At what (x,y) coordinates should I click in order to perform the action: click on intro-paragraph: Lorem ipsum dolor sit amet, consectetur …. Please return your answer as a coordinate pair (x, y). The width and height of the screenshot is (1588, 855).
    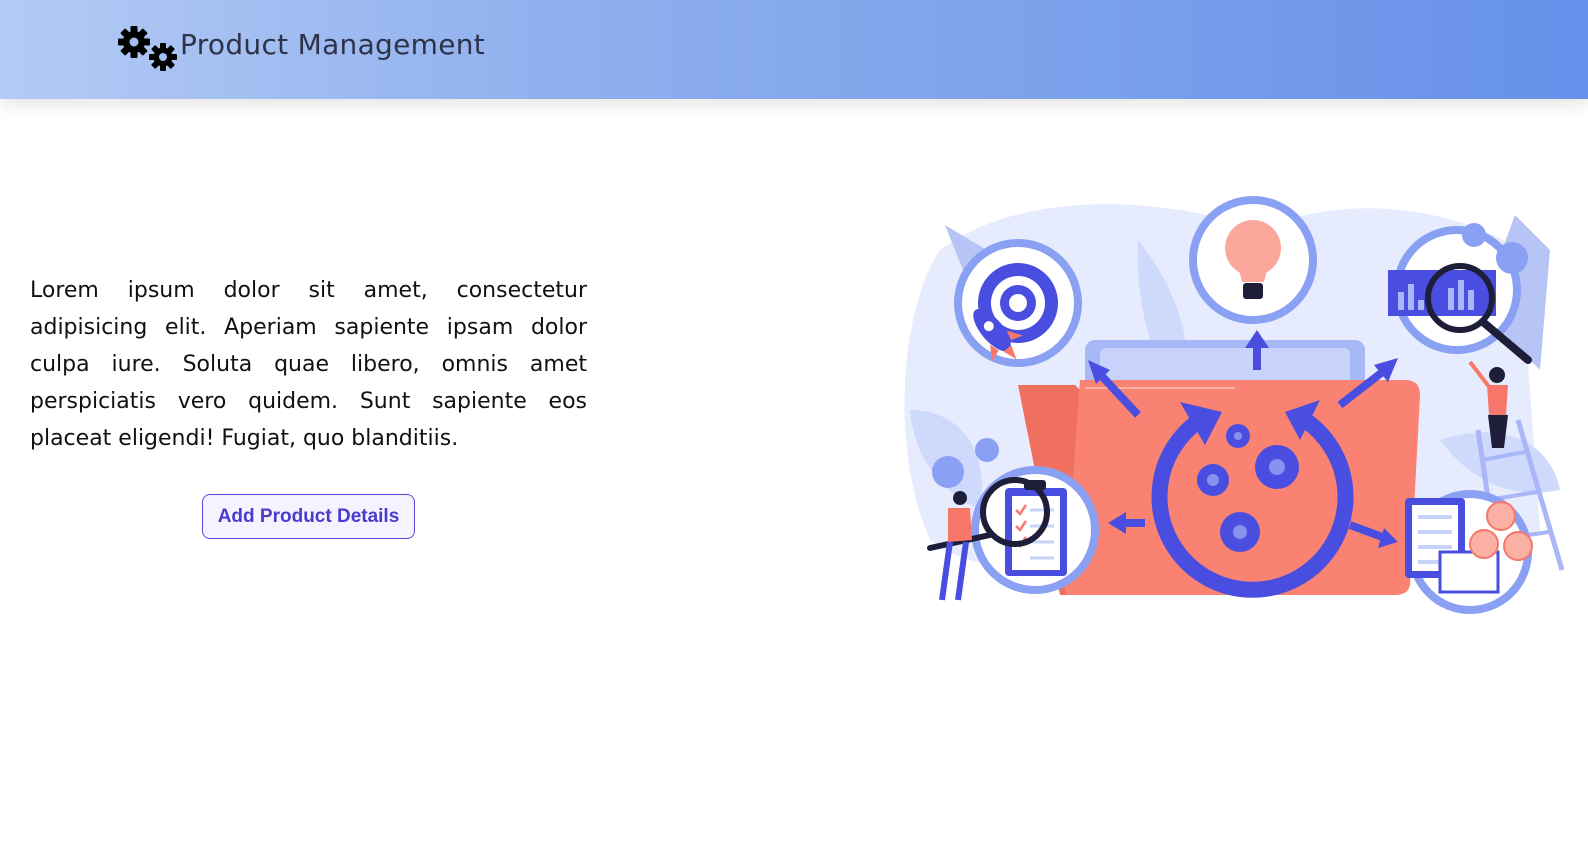
    Looking at the image, I should click on (308, 364).